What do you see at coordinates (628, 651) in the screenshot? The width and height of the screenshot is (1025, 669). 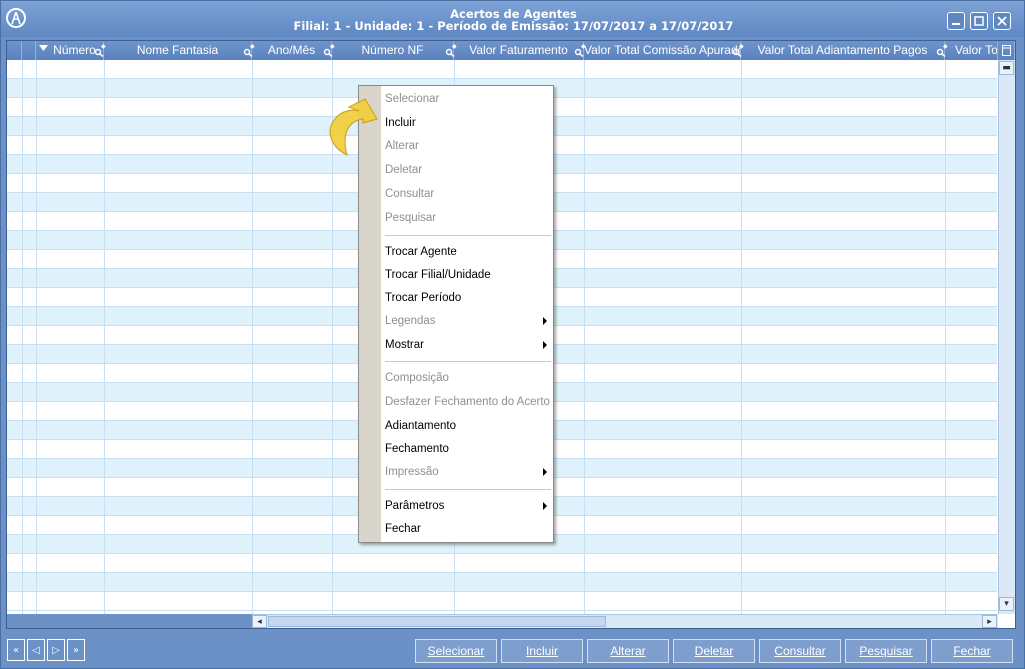 I see `alterar-button: Alterar` at bounding box center [628, 651].